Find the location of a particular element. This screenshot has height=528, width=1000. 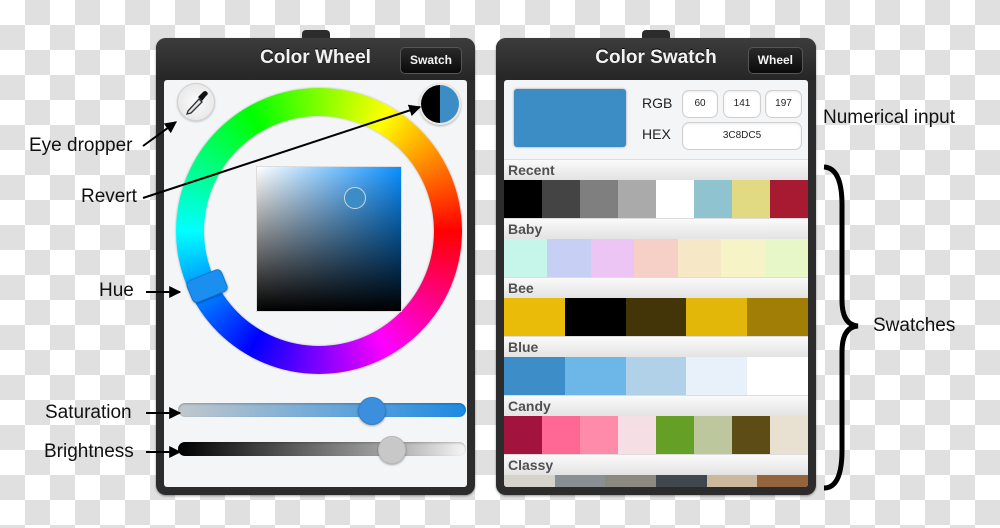

revert-annotation: Revert is located at coordinates (109, 196).